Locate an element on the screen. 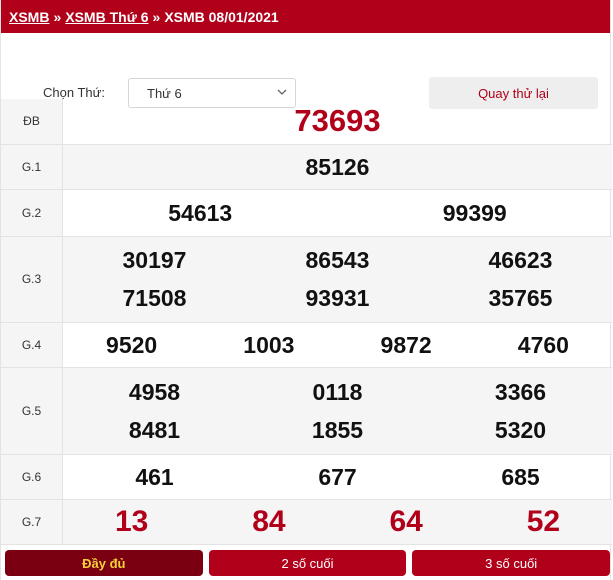  prize-label: G.1 is located at coordinates (32, 167).